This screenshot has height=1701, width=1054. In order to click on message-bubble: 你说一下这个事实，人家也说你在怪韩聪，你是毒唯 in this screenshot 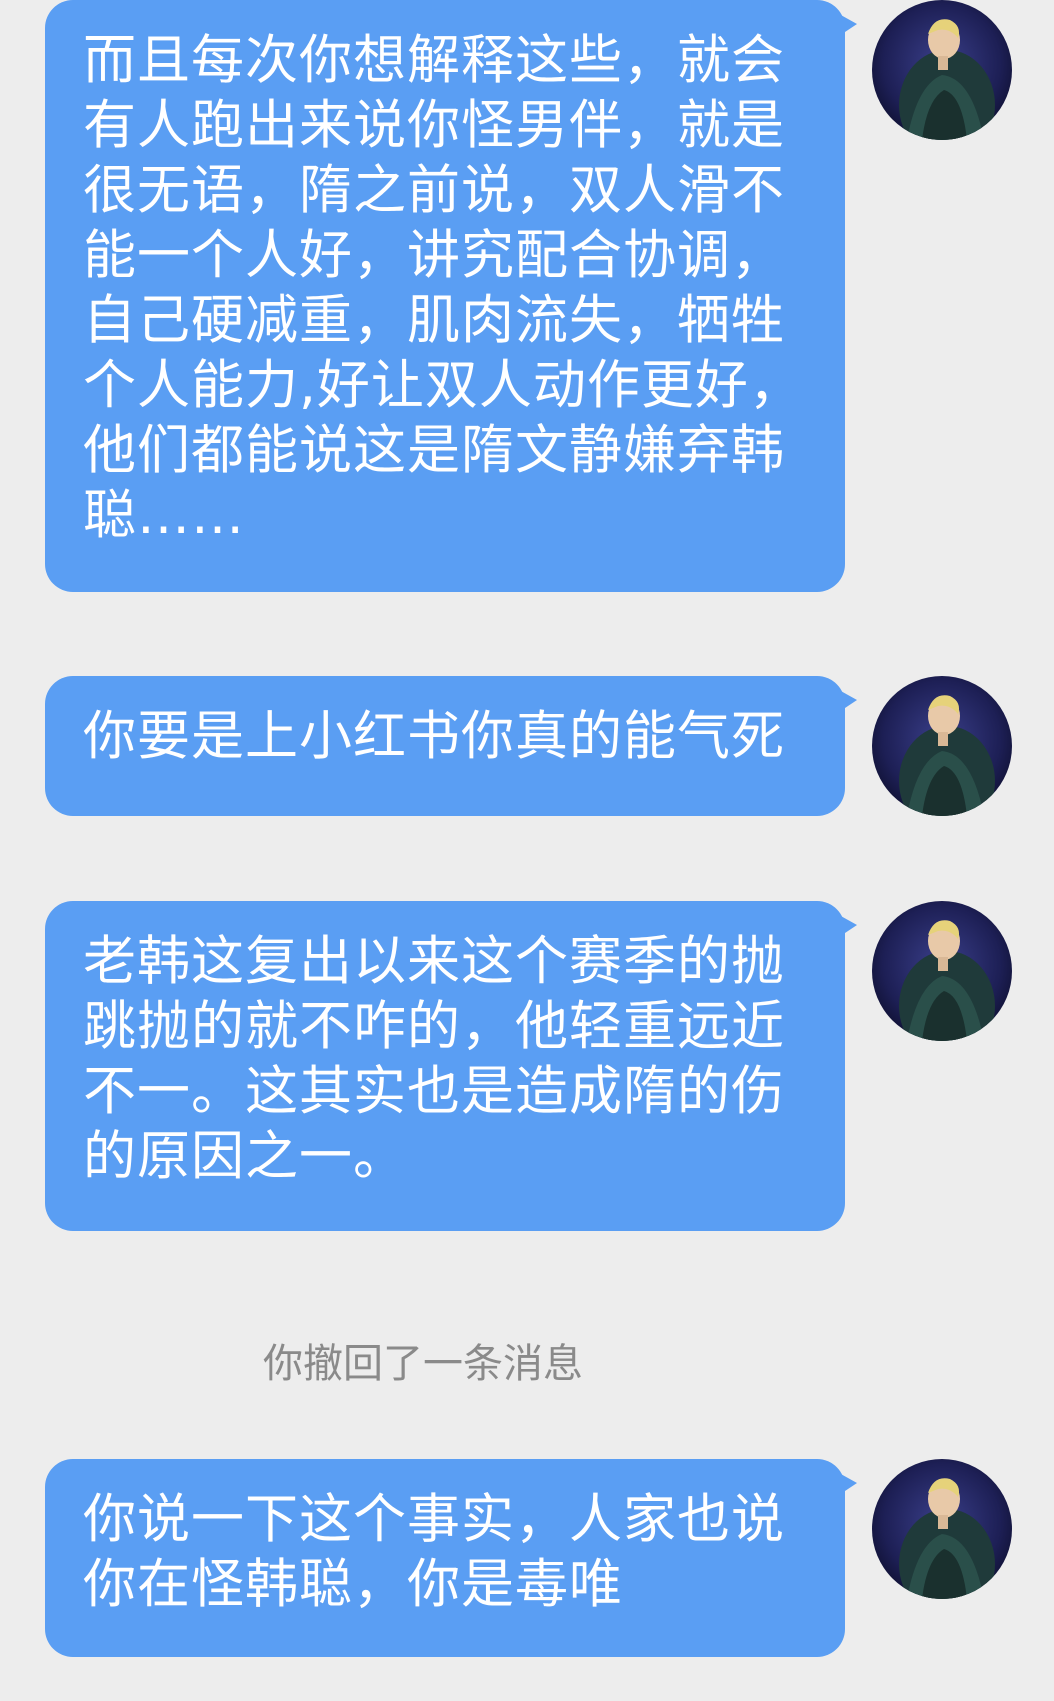, I will do `click(451, 1558)`.